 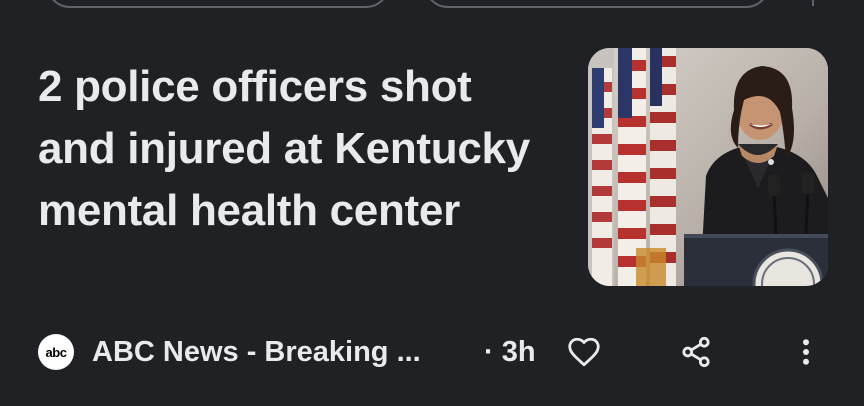 I want to click on share-icon, so click(x=696, y=352).